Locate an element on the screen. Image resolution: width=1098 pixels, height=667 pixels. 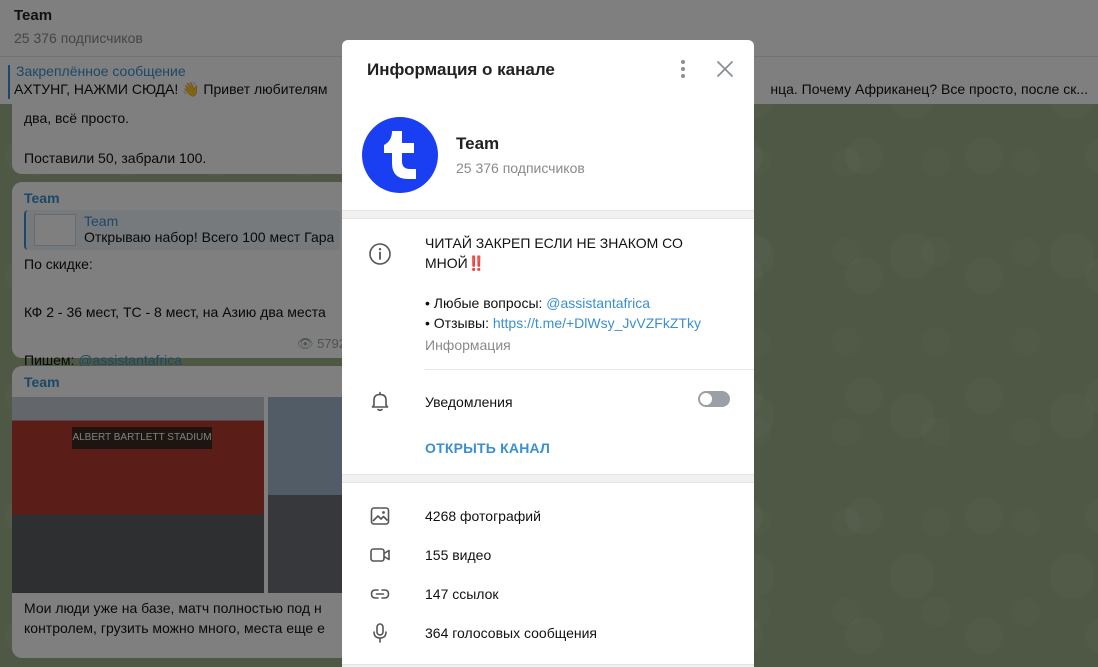
media-videos-row: 155 видео is located at coordinates (548, 555).